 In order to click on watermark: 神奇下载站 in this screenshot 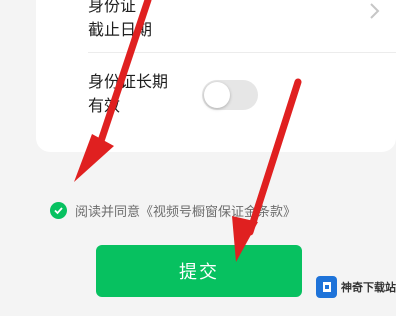, I will do `click(356, 287)`.